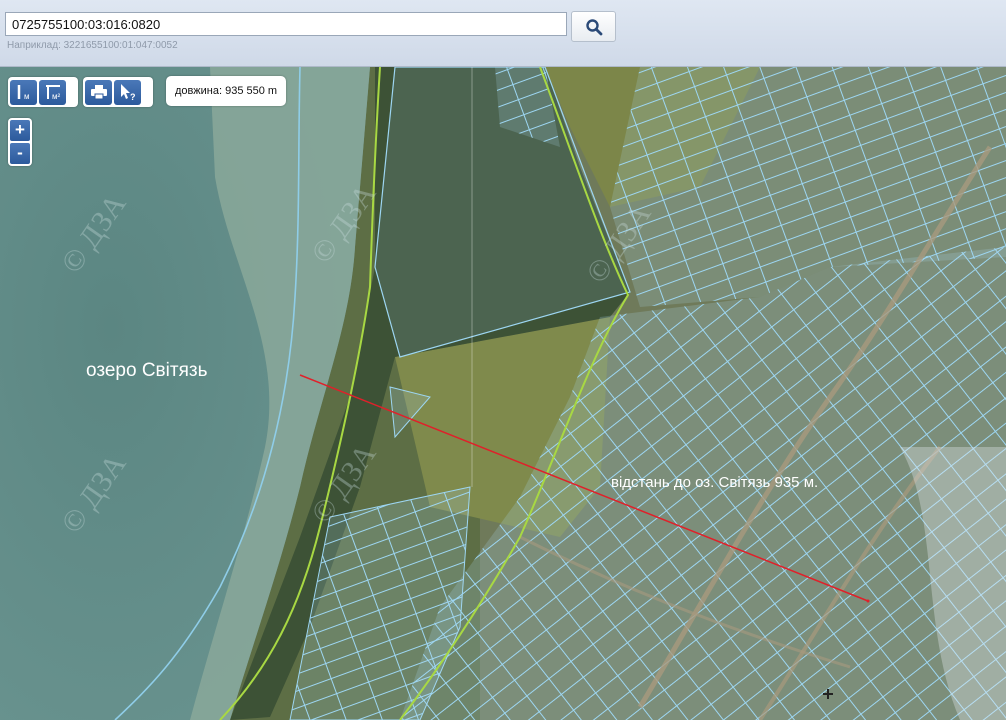 This screenshot has width=1006, height=720. Describe the element at coordinates (199, 91) in the screenshot. I see `length-label: довжина:` at that location.